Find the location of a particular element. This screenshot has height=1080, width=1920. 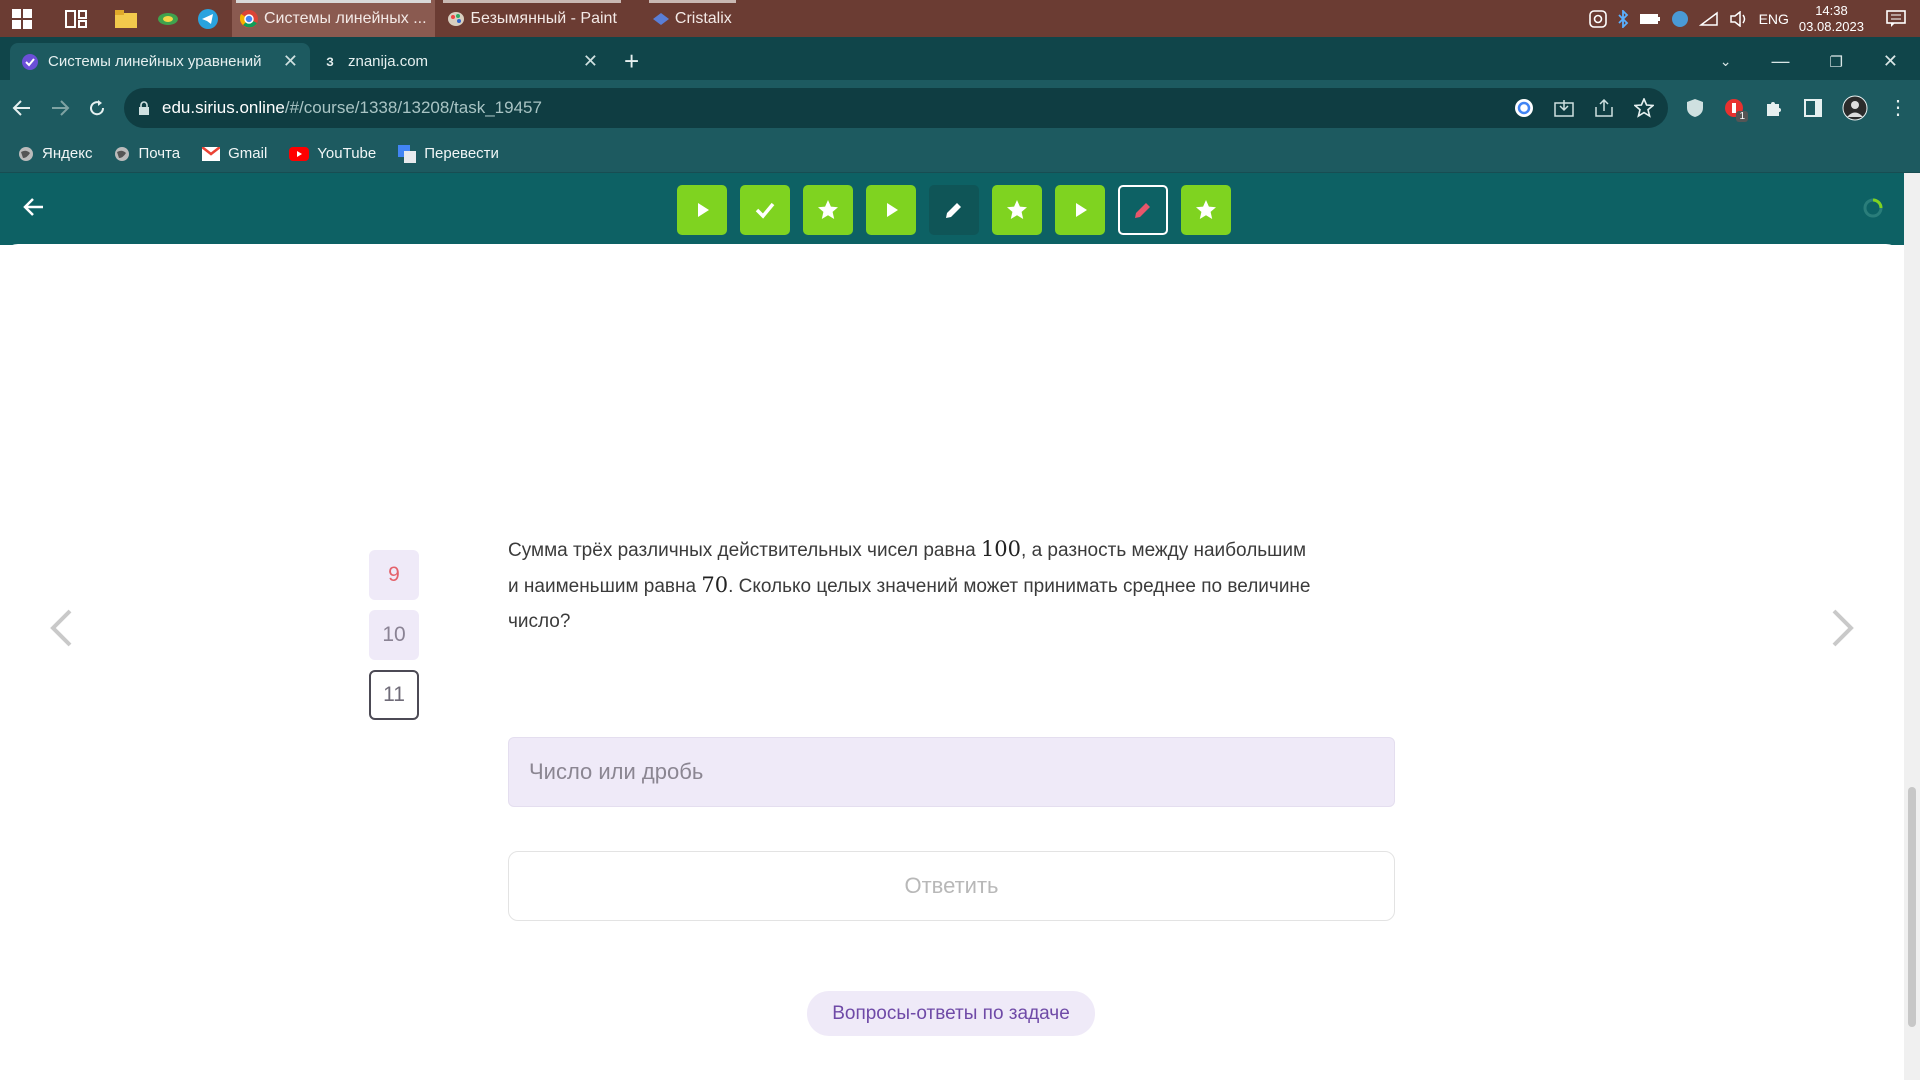

input-language: ENG is located at coordinates (1774, 19).